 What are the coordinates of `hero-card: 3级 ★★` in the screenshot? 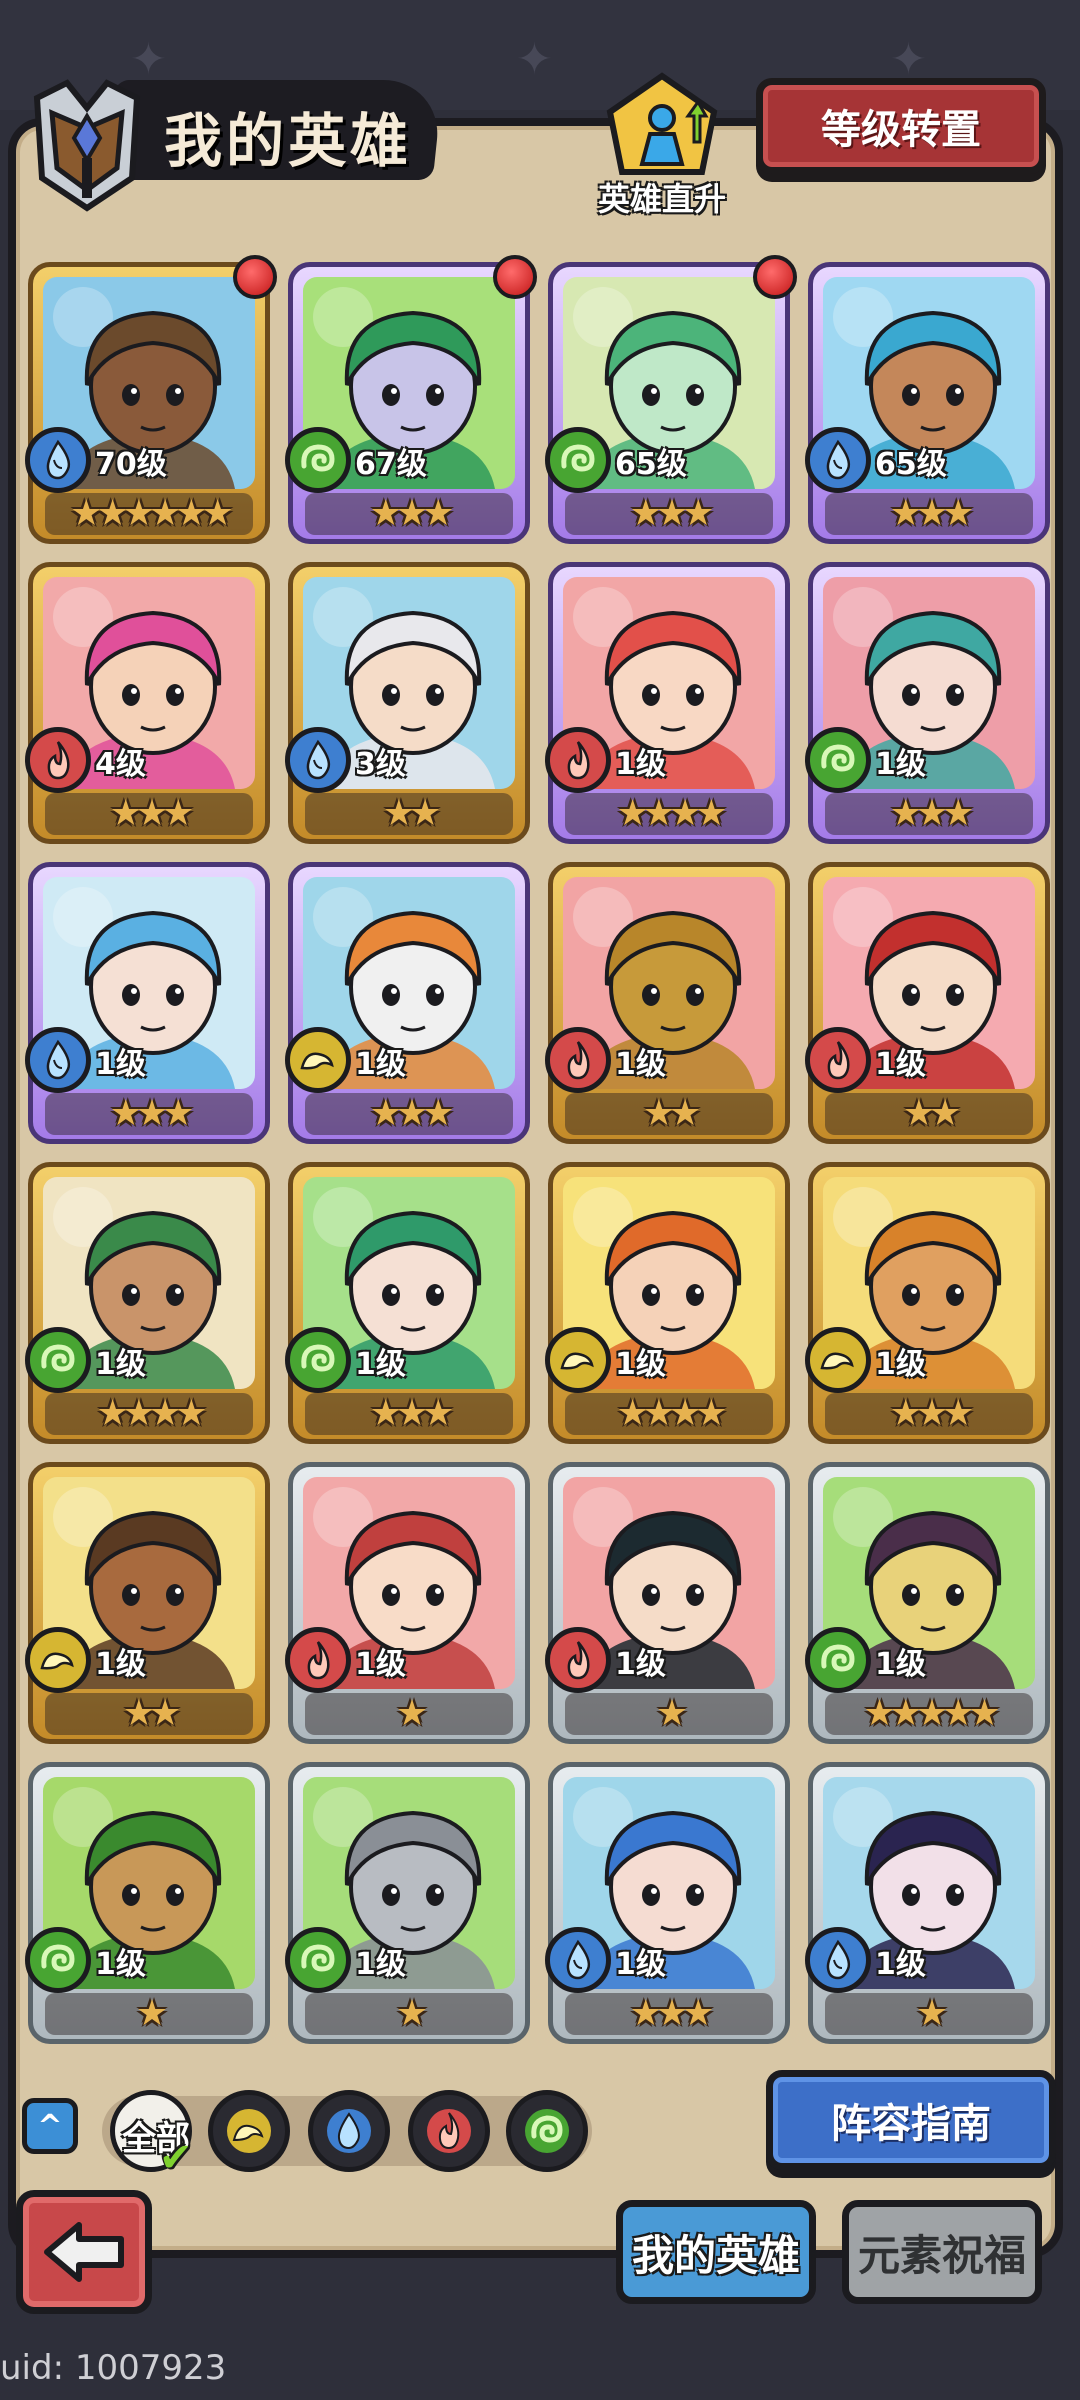 It's located at (407, 703).